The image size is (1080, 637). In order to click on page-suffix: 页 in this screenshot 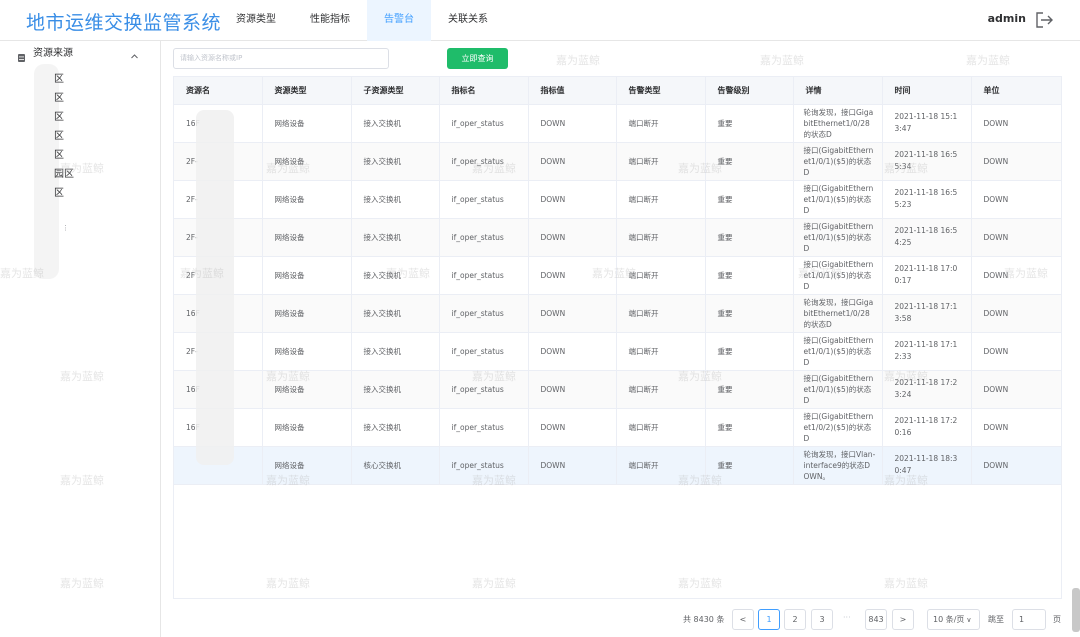, I will do `click(1057, 619)`.